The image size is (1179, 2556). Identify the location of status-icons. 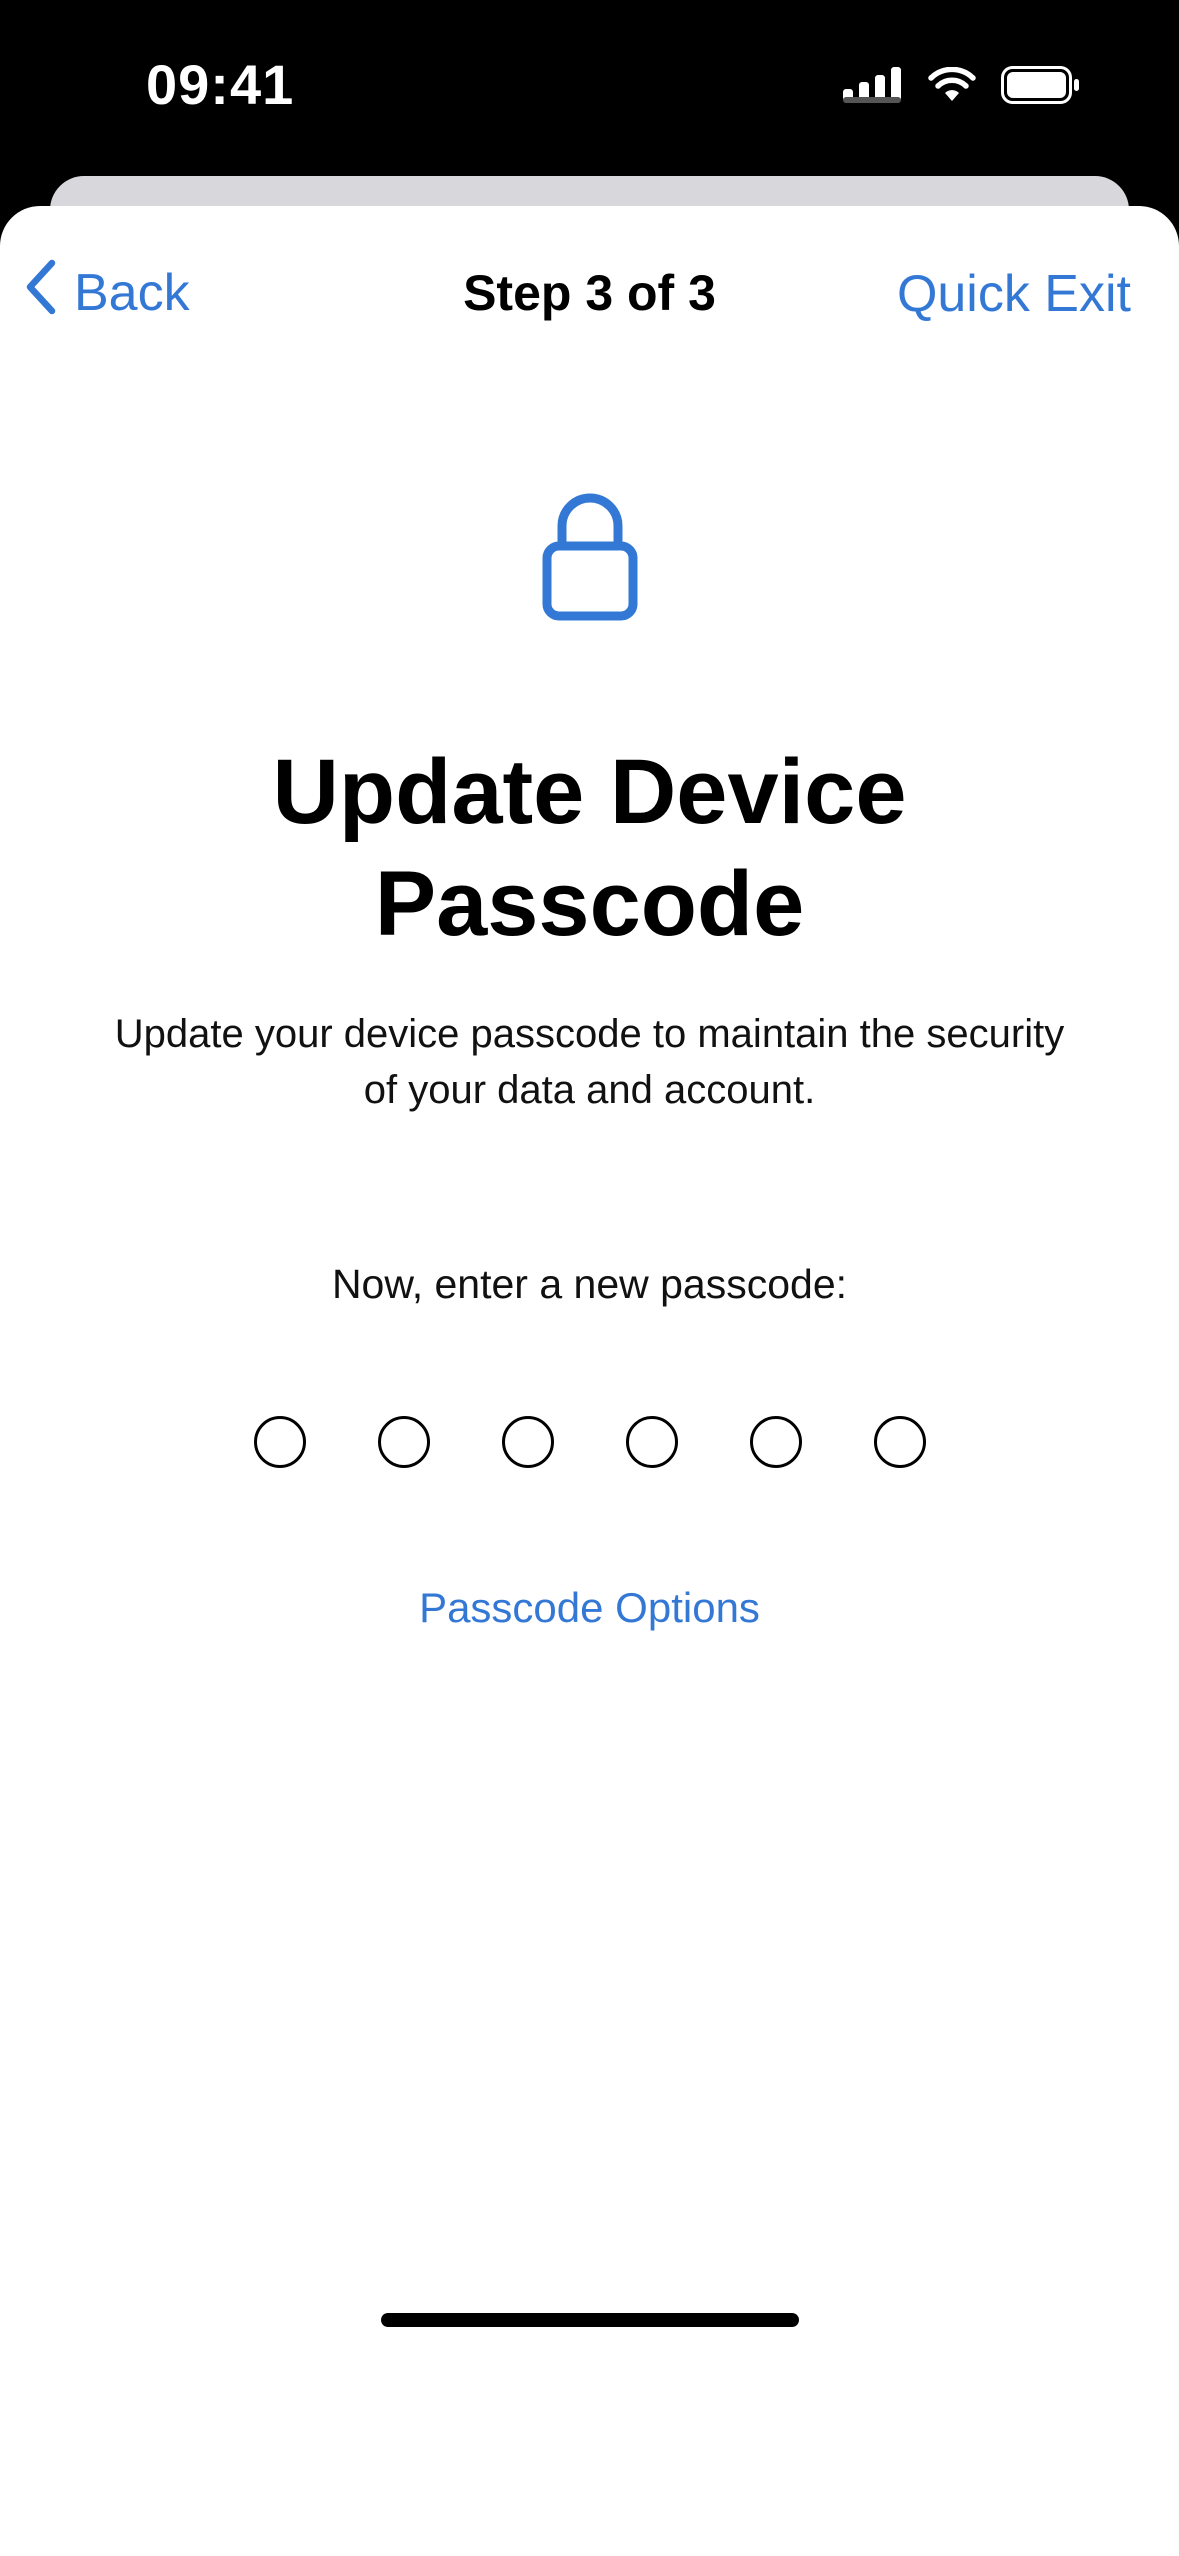
(962, 87).